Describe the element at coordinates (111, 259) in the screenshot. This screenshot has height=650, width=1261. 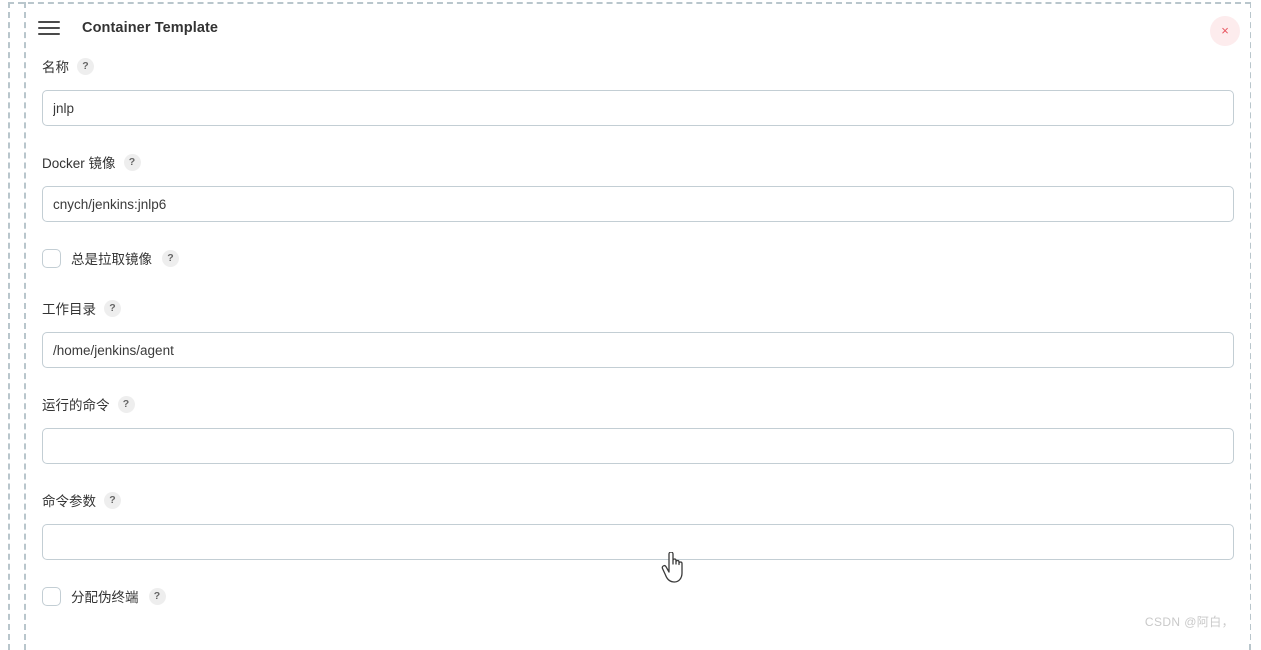
I see `field-label-always-pull-image: 总是拉取镜像` at that location.